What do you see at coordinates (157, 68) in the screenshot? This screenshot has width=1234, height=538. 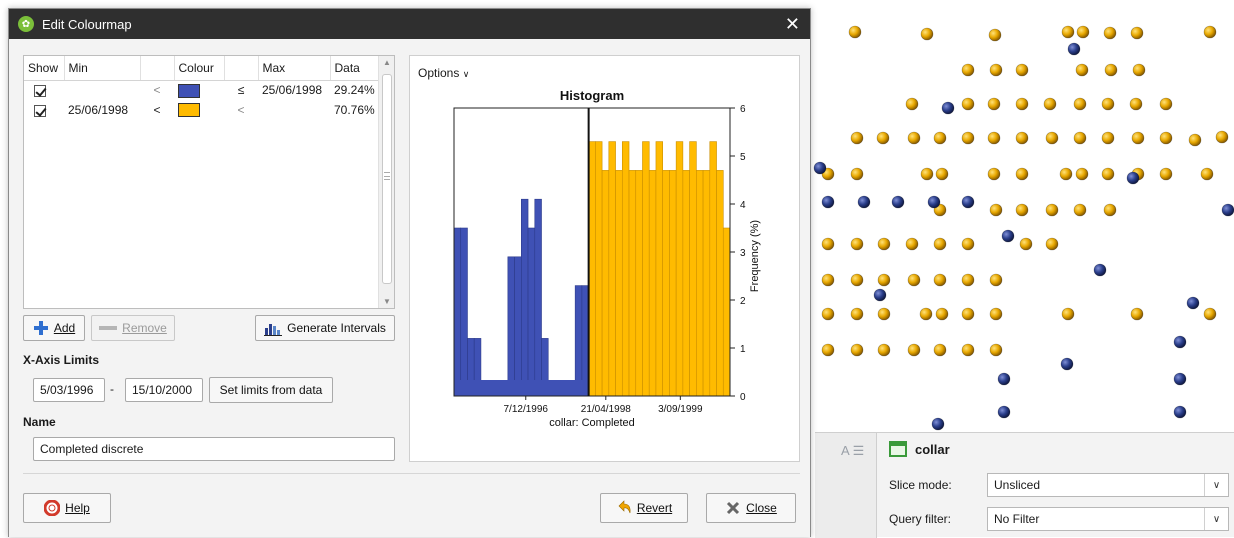 I see `column-header` at bounding box center [157, 68].